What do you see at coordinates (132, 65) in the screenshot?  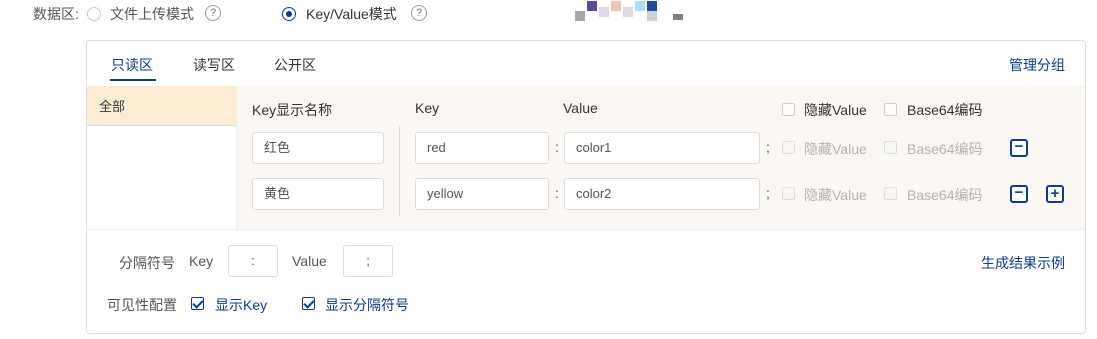 I see `tab-readonly: 只读区` at bounding box center [132, 65].